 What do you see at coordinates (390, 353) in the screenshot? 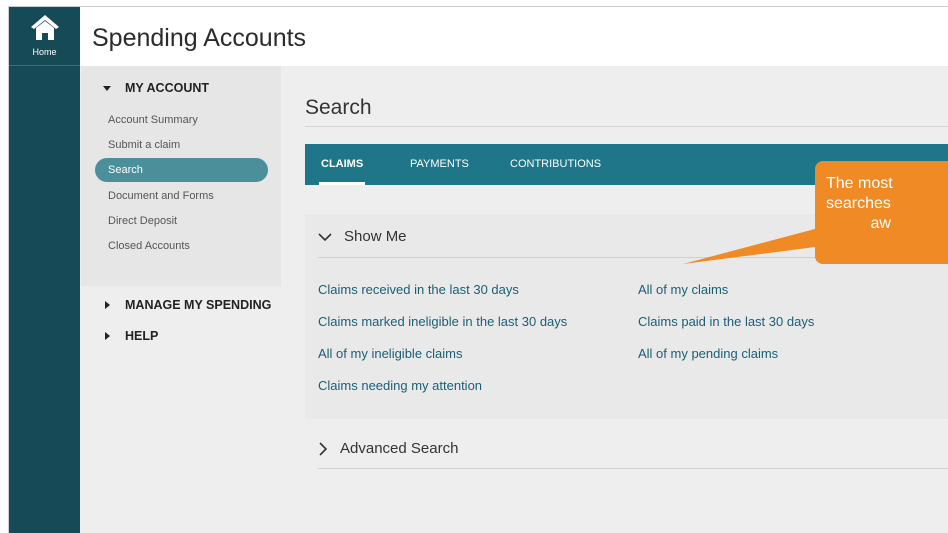
I see `link-all-ineligible: All of my ineligible claims` at bounding box center [390, 353].